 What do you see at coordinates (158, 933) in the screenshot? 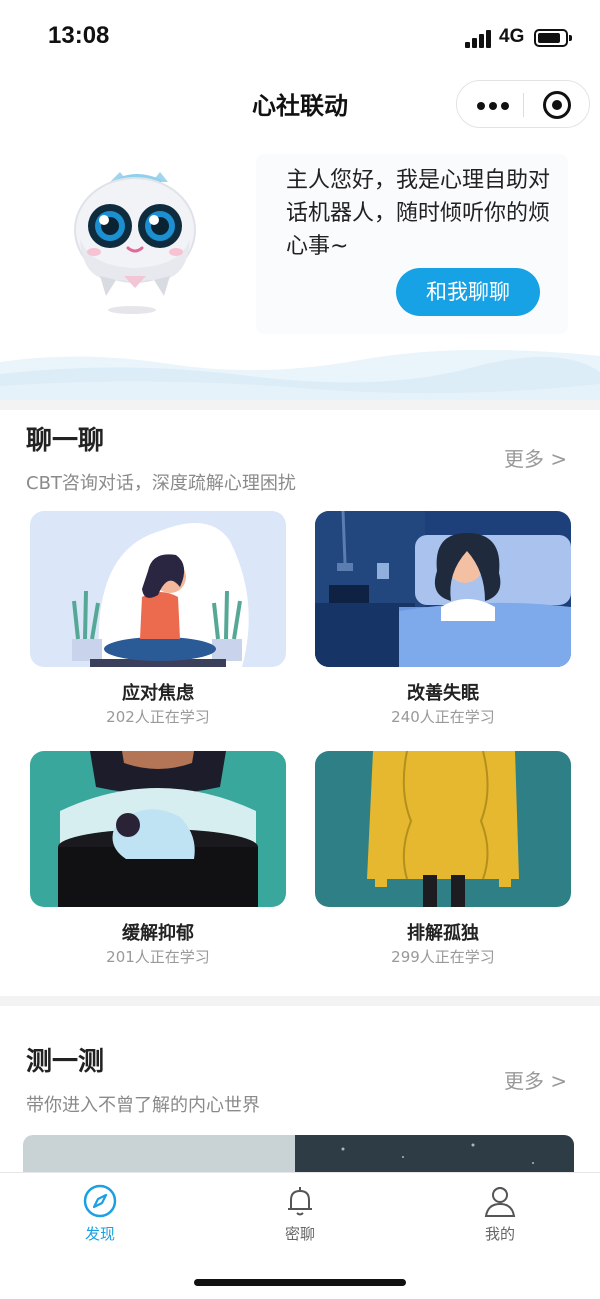
I see `card-title: 缓解抑郁` at bounding box center [158, 933].